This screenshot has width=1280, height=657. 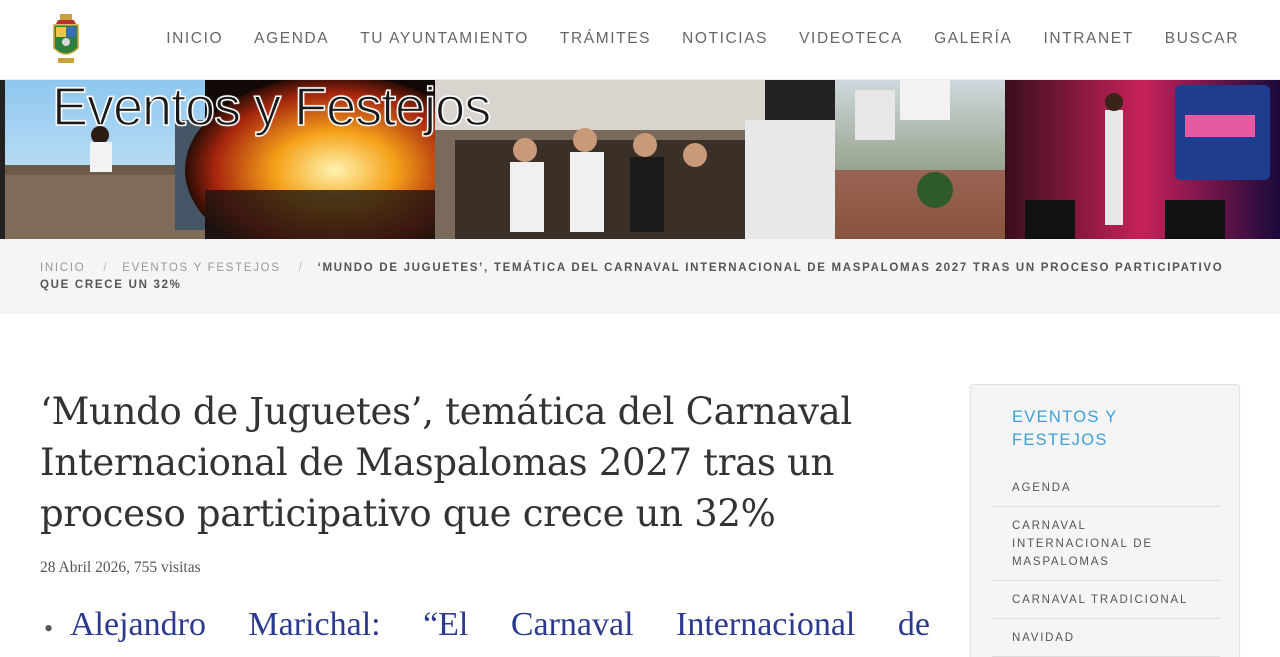 What do you see at coordinates (291, 39) in the screenshot?
I see `nav-agenda: AGENDA` at bounding box center [291, 39].